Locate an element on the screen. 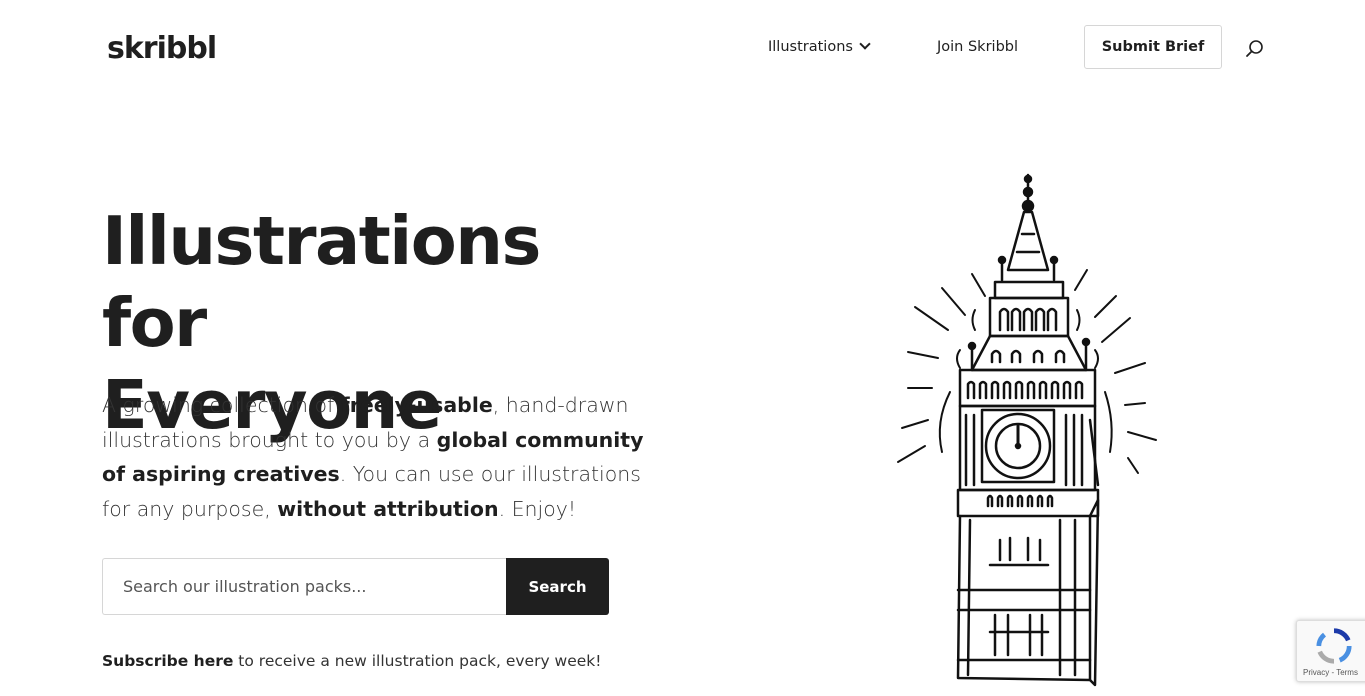 The image size is (1365, 696). submit-brief-button: Submit Brief is located at coordinates (1153, 47).